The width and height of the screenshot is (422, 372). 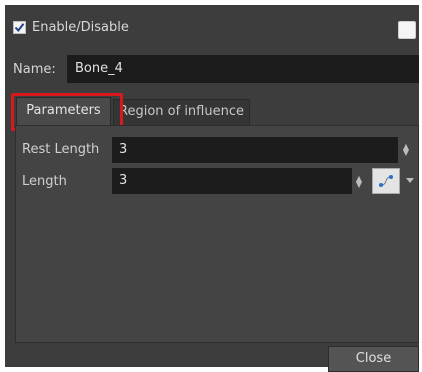 I want to click on tab-region-of-influence: Region of influence, so click(x=181, y=112).